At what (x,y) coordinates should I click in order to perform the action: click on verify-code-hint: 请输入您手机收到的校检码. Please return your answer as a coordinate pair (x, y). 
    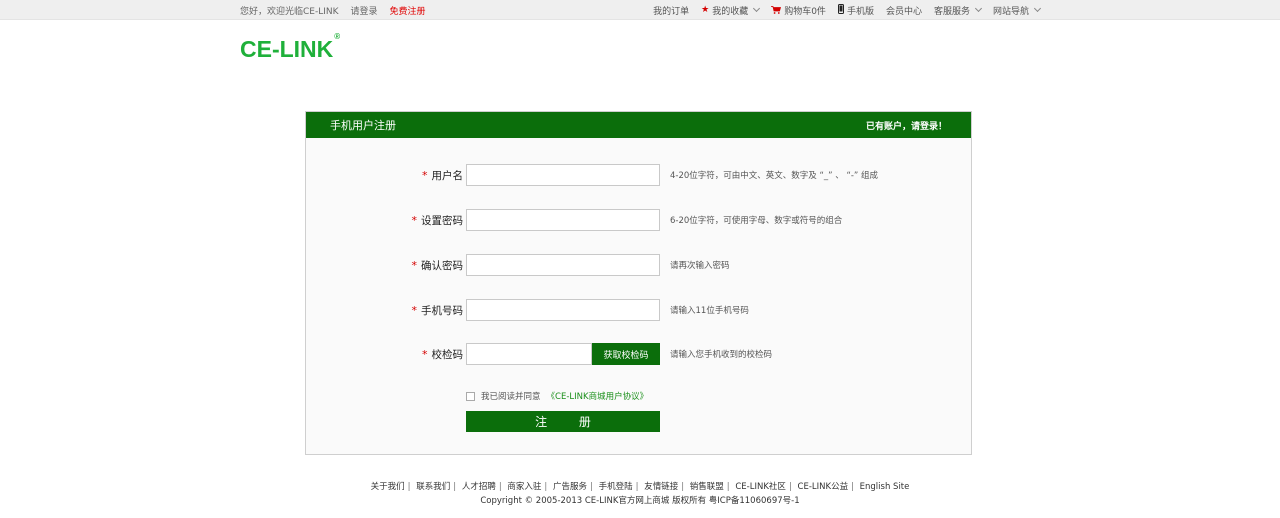
    Looking at the image, I should click on (721, 355).